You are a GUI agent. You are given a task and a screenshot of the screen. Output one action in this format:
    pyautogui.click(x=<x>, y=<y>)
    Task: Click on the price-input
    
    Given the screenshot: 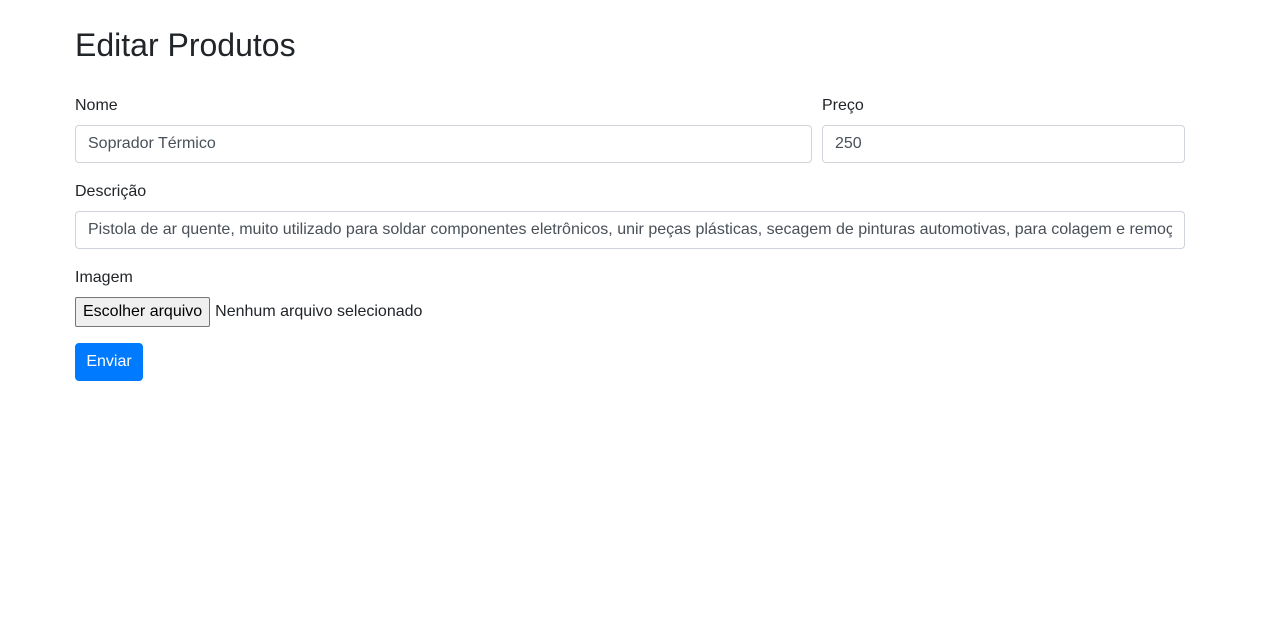 What is the action you would take?
    pyautogui.click(x=1003, y=144)
    